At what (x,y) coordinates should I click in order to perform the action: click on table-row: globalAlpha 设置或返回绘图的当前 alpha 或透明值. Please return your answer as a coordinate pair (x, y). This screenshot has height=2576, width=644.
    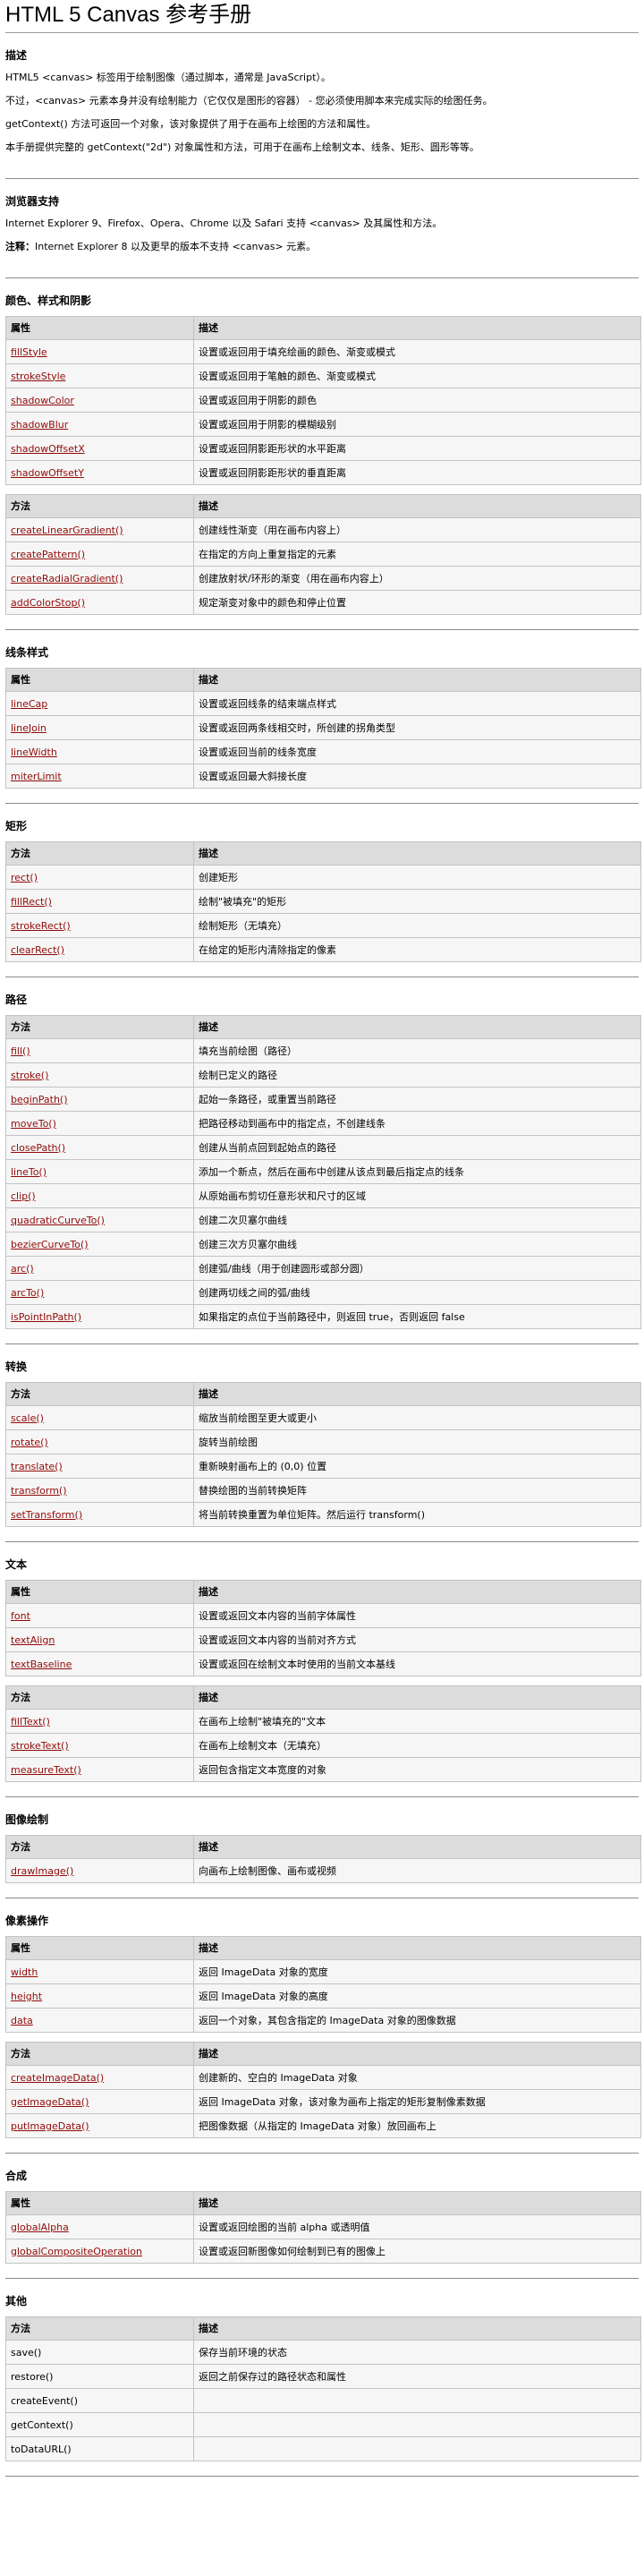
    Looking at the image, I should click on (323, 2226).